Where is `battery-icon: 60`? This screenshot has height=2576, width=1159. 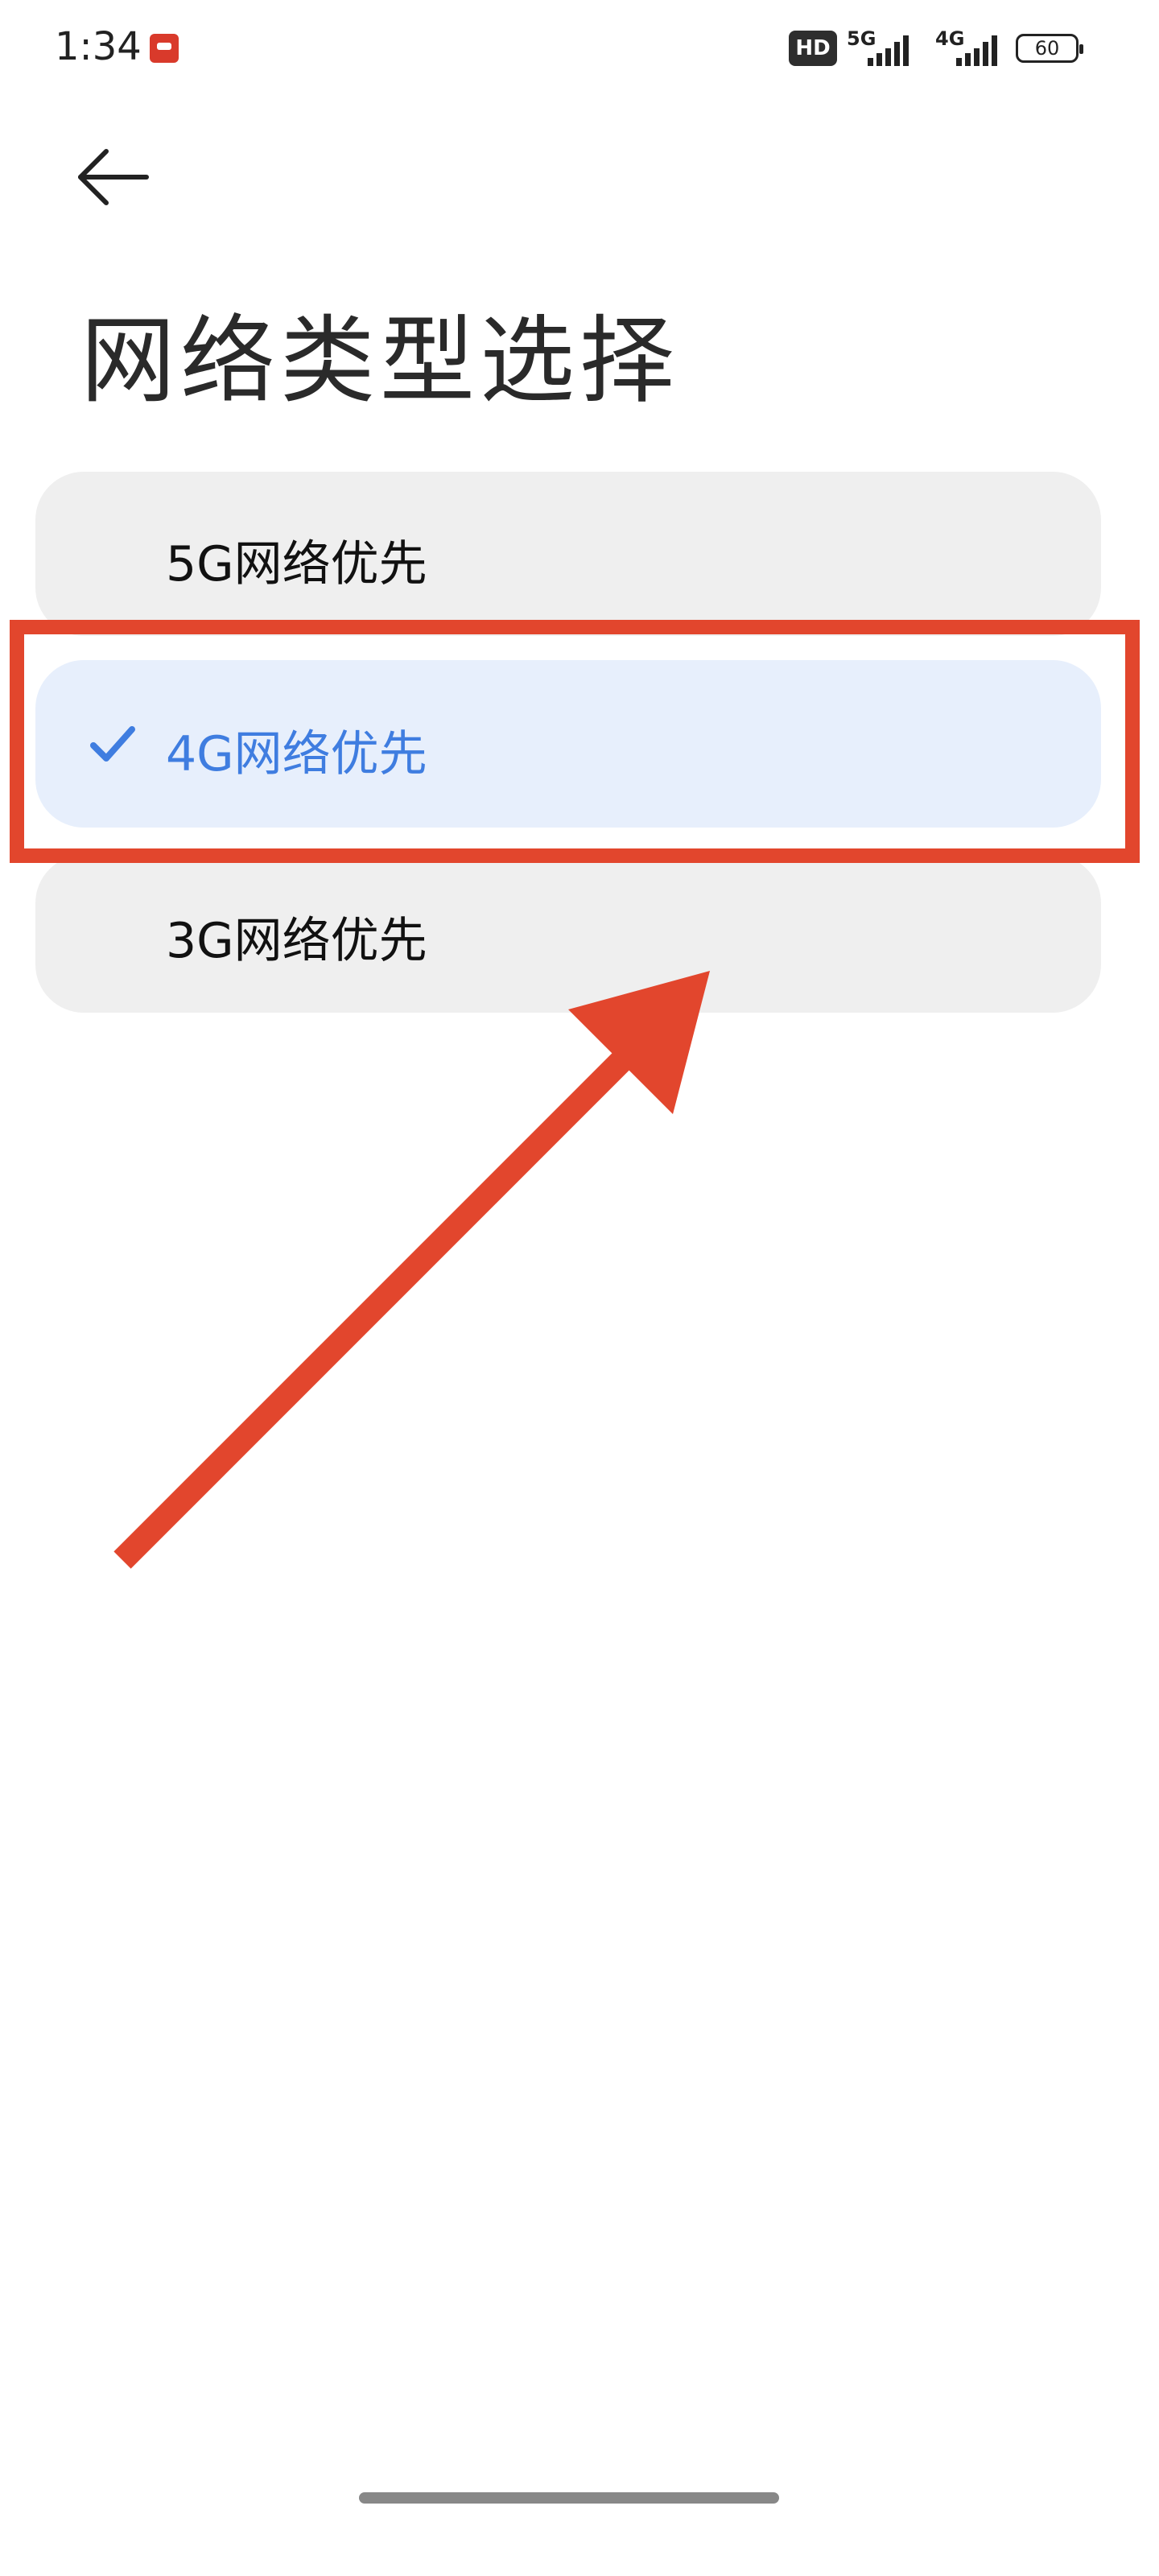
battery-icon: 60 is located at coordinates (1049, 48).